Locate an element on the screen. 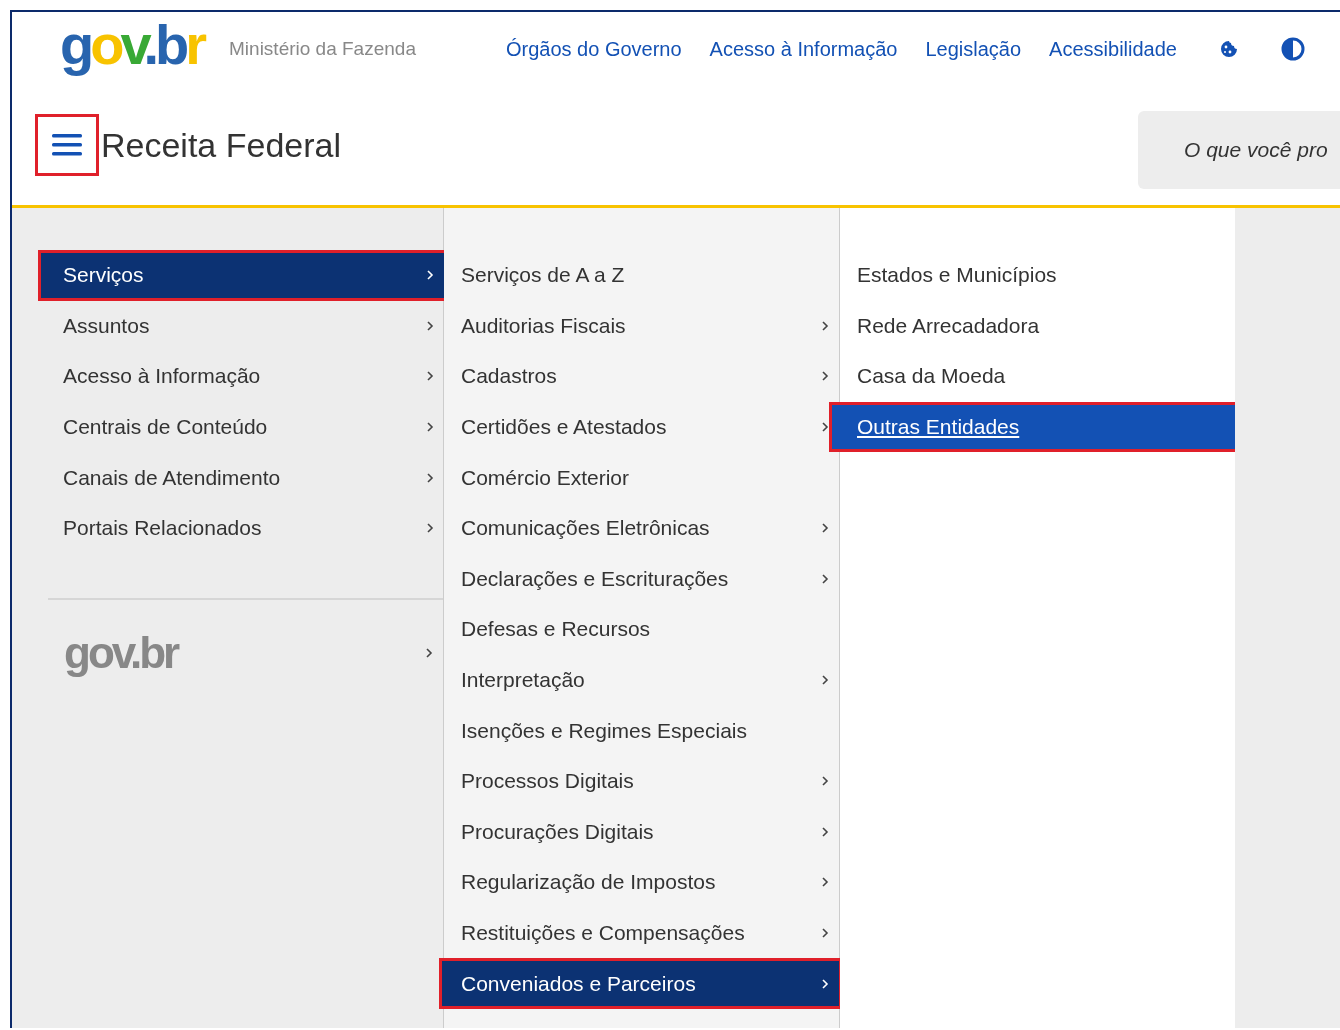 This screenshot has width=1340, height=1030. menu-item: Processos Digitais is located at coordinates (640, 781).